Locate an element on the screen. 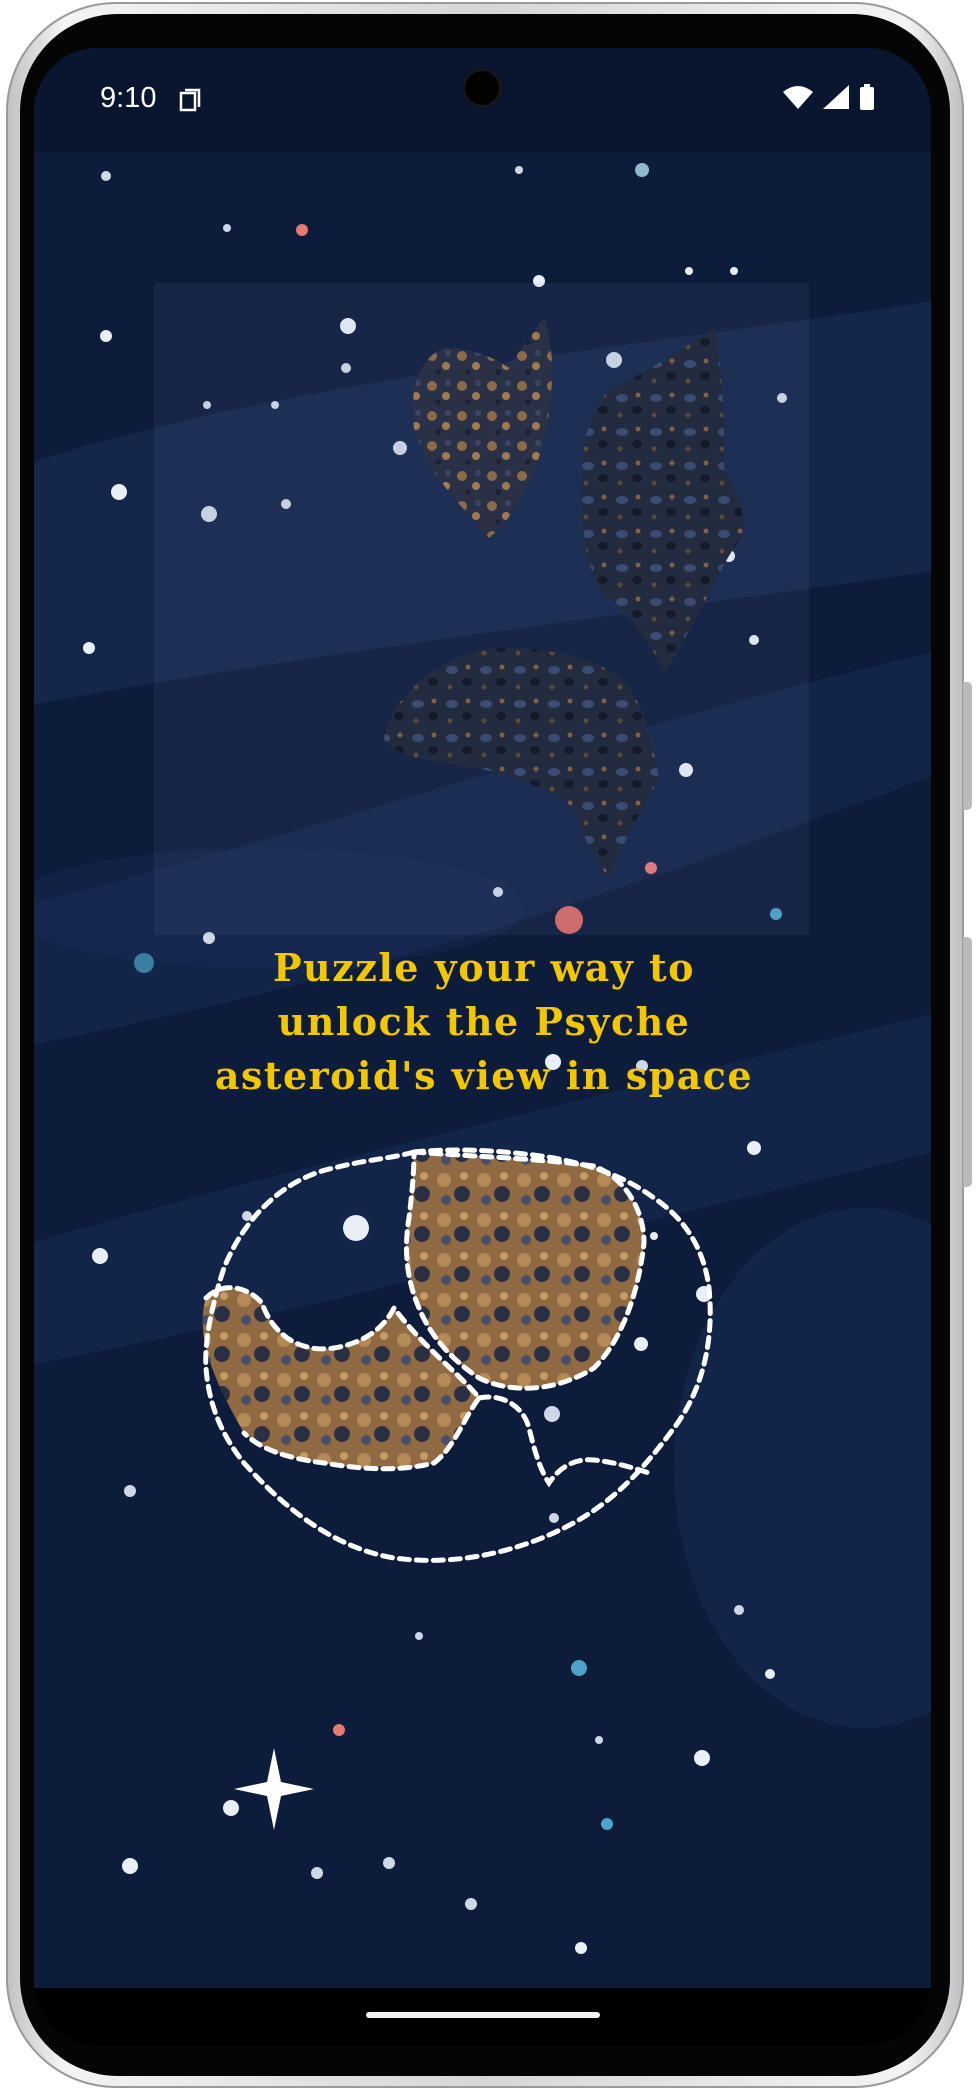  sim-card-icon is located at coordinates (190, 100).